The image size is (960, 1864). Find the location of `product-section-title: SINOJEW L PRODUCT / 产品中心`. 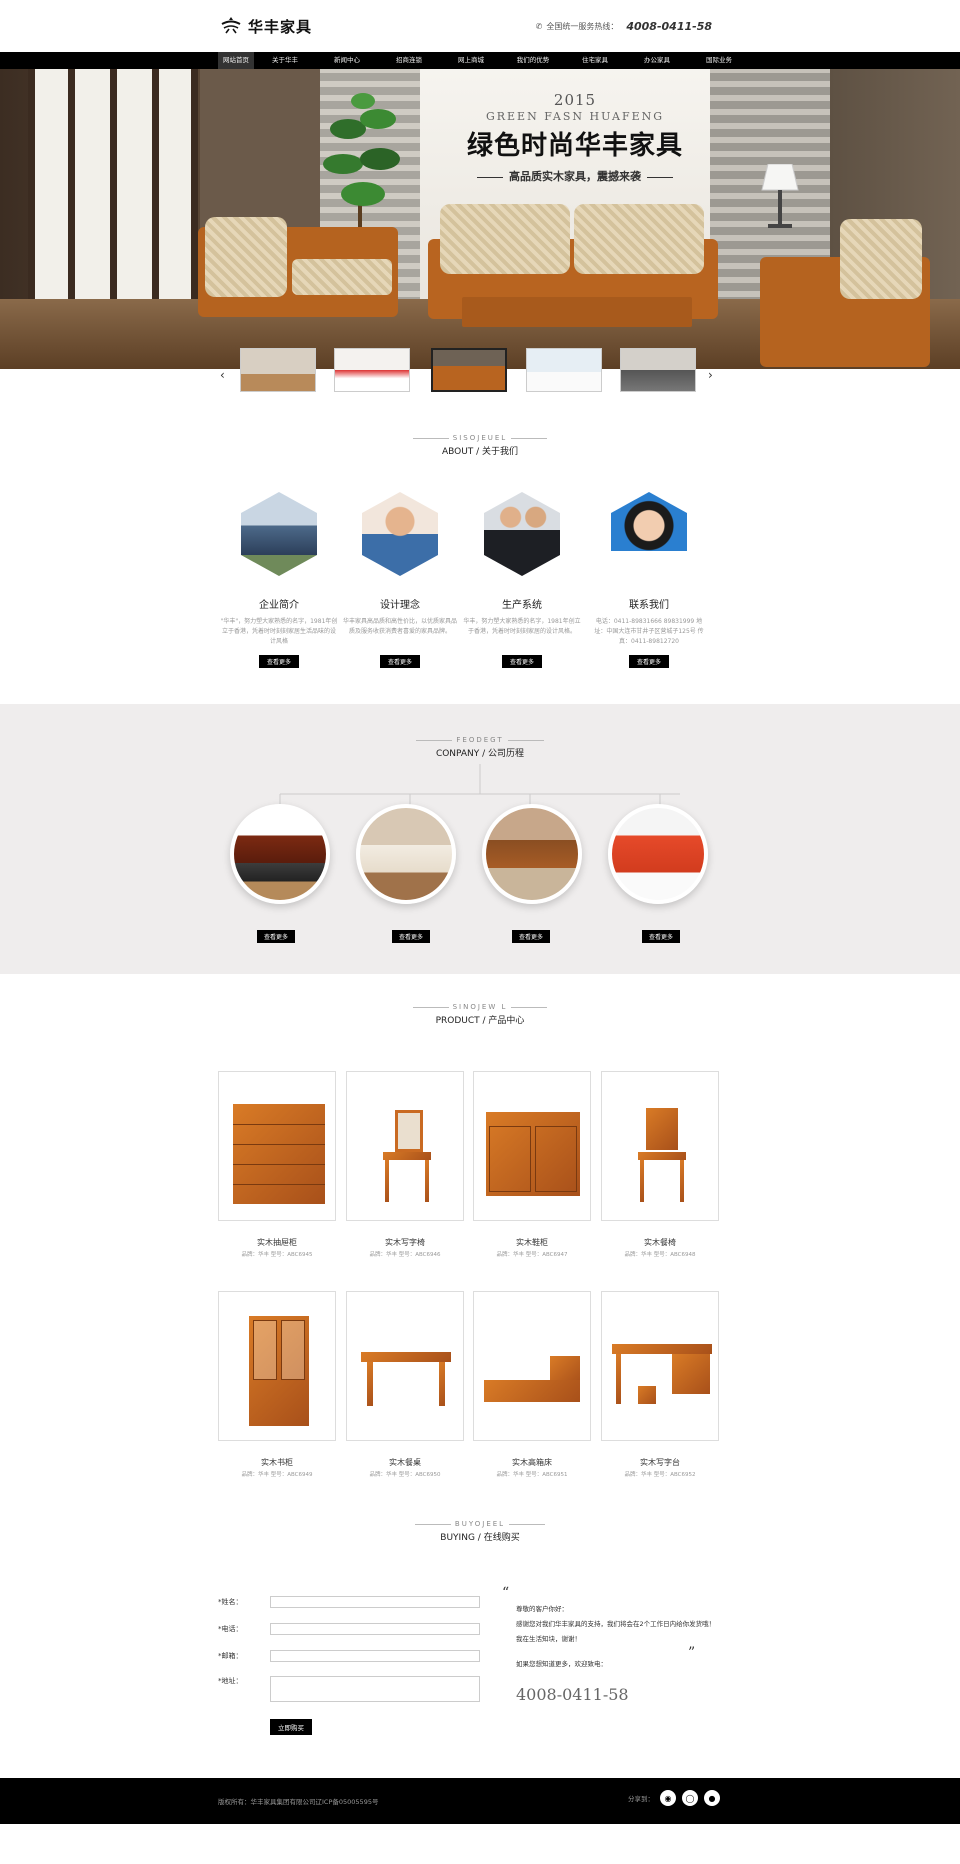

product-section-title: SINOJEW L PRODUCT / 产品中心 is located at coordinates (480, 1014).